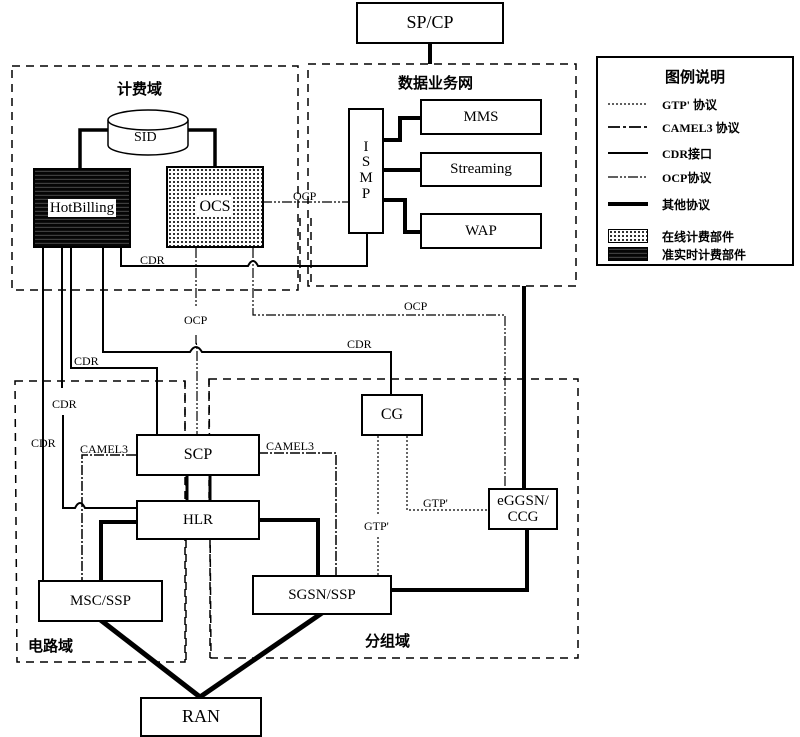 The height and width of the screenshot is (737, 800). I want to click on link-ismp-wap, so click(402, 216).